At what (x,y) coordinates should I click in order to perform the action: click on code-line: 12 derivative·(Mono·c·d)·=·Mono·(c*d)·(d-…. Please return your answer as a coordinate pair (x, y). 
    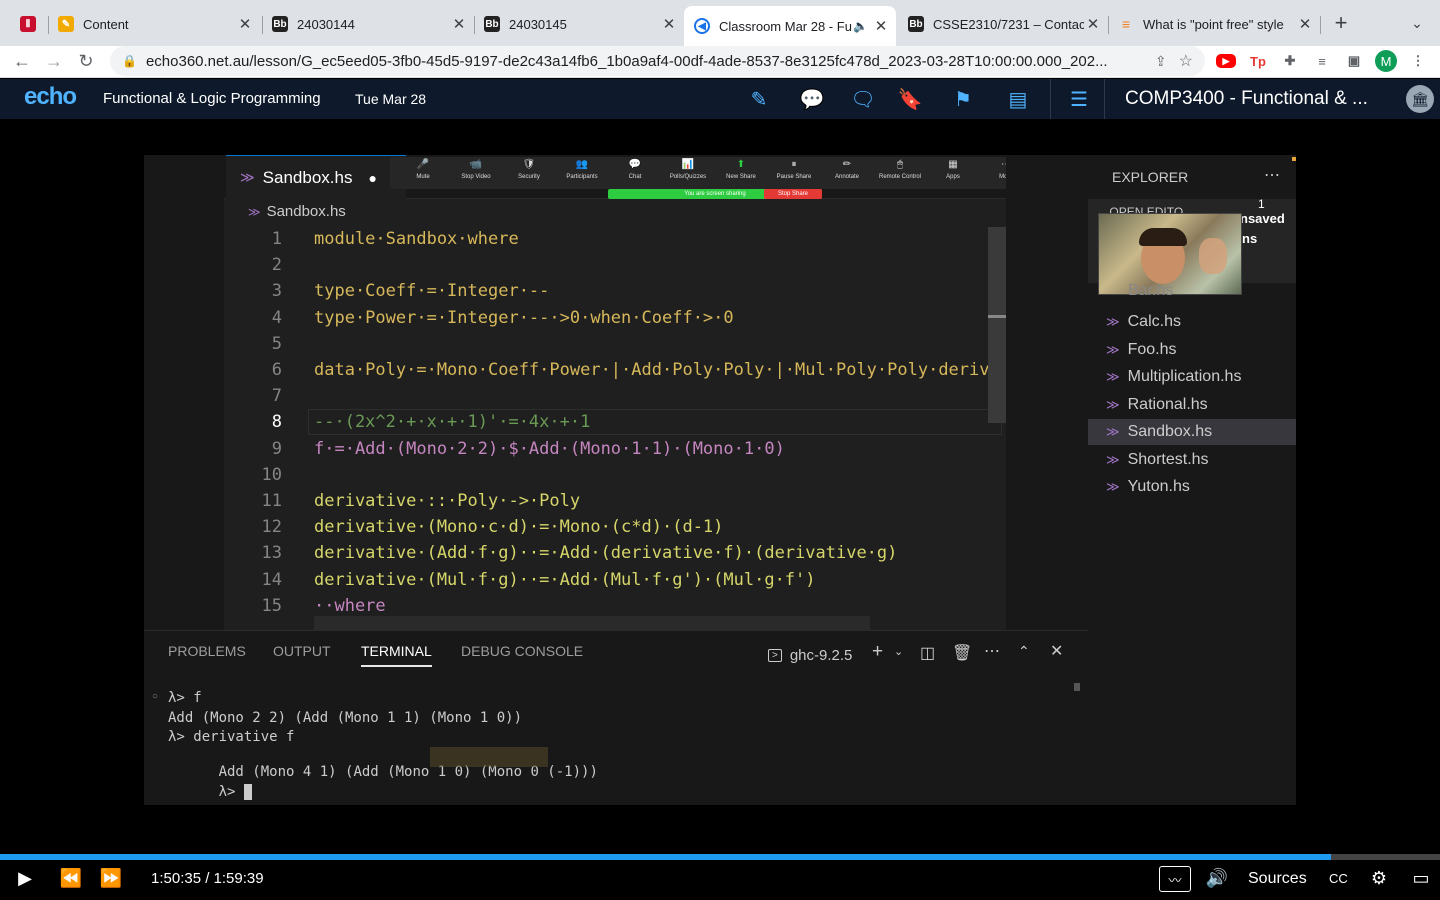
    Looking at the image, I should click on (615, 527).